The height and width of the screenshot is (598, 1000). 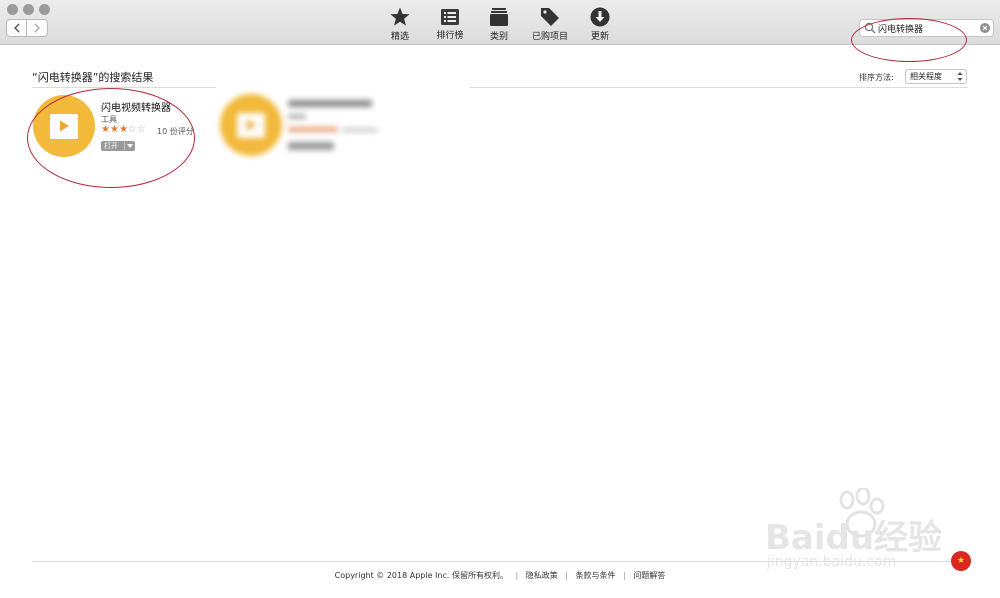 I want to click on terms-link: 条款与条件, so click(x=596, y=575).